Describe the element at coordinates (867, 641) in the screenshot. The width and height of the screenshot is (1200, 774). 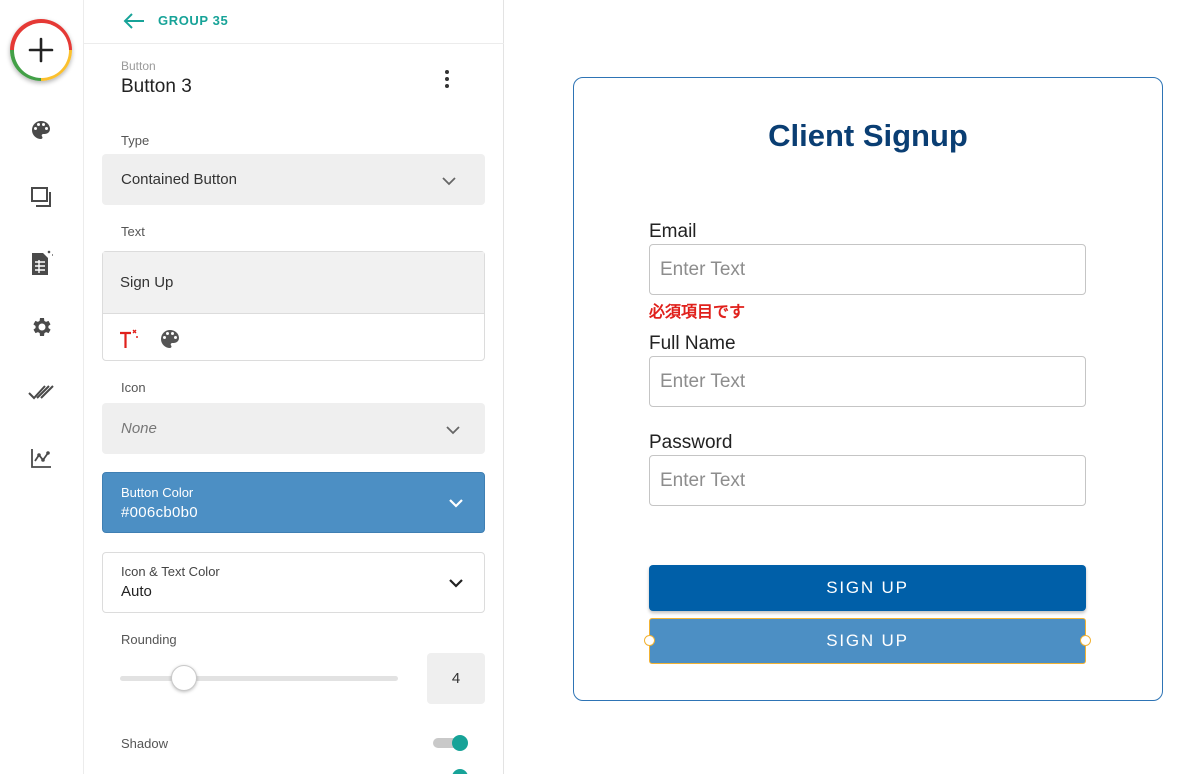
I see `signup-button-selected: SIGN UP` at that location.